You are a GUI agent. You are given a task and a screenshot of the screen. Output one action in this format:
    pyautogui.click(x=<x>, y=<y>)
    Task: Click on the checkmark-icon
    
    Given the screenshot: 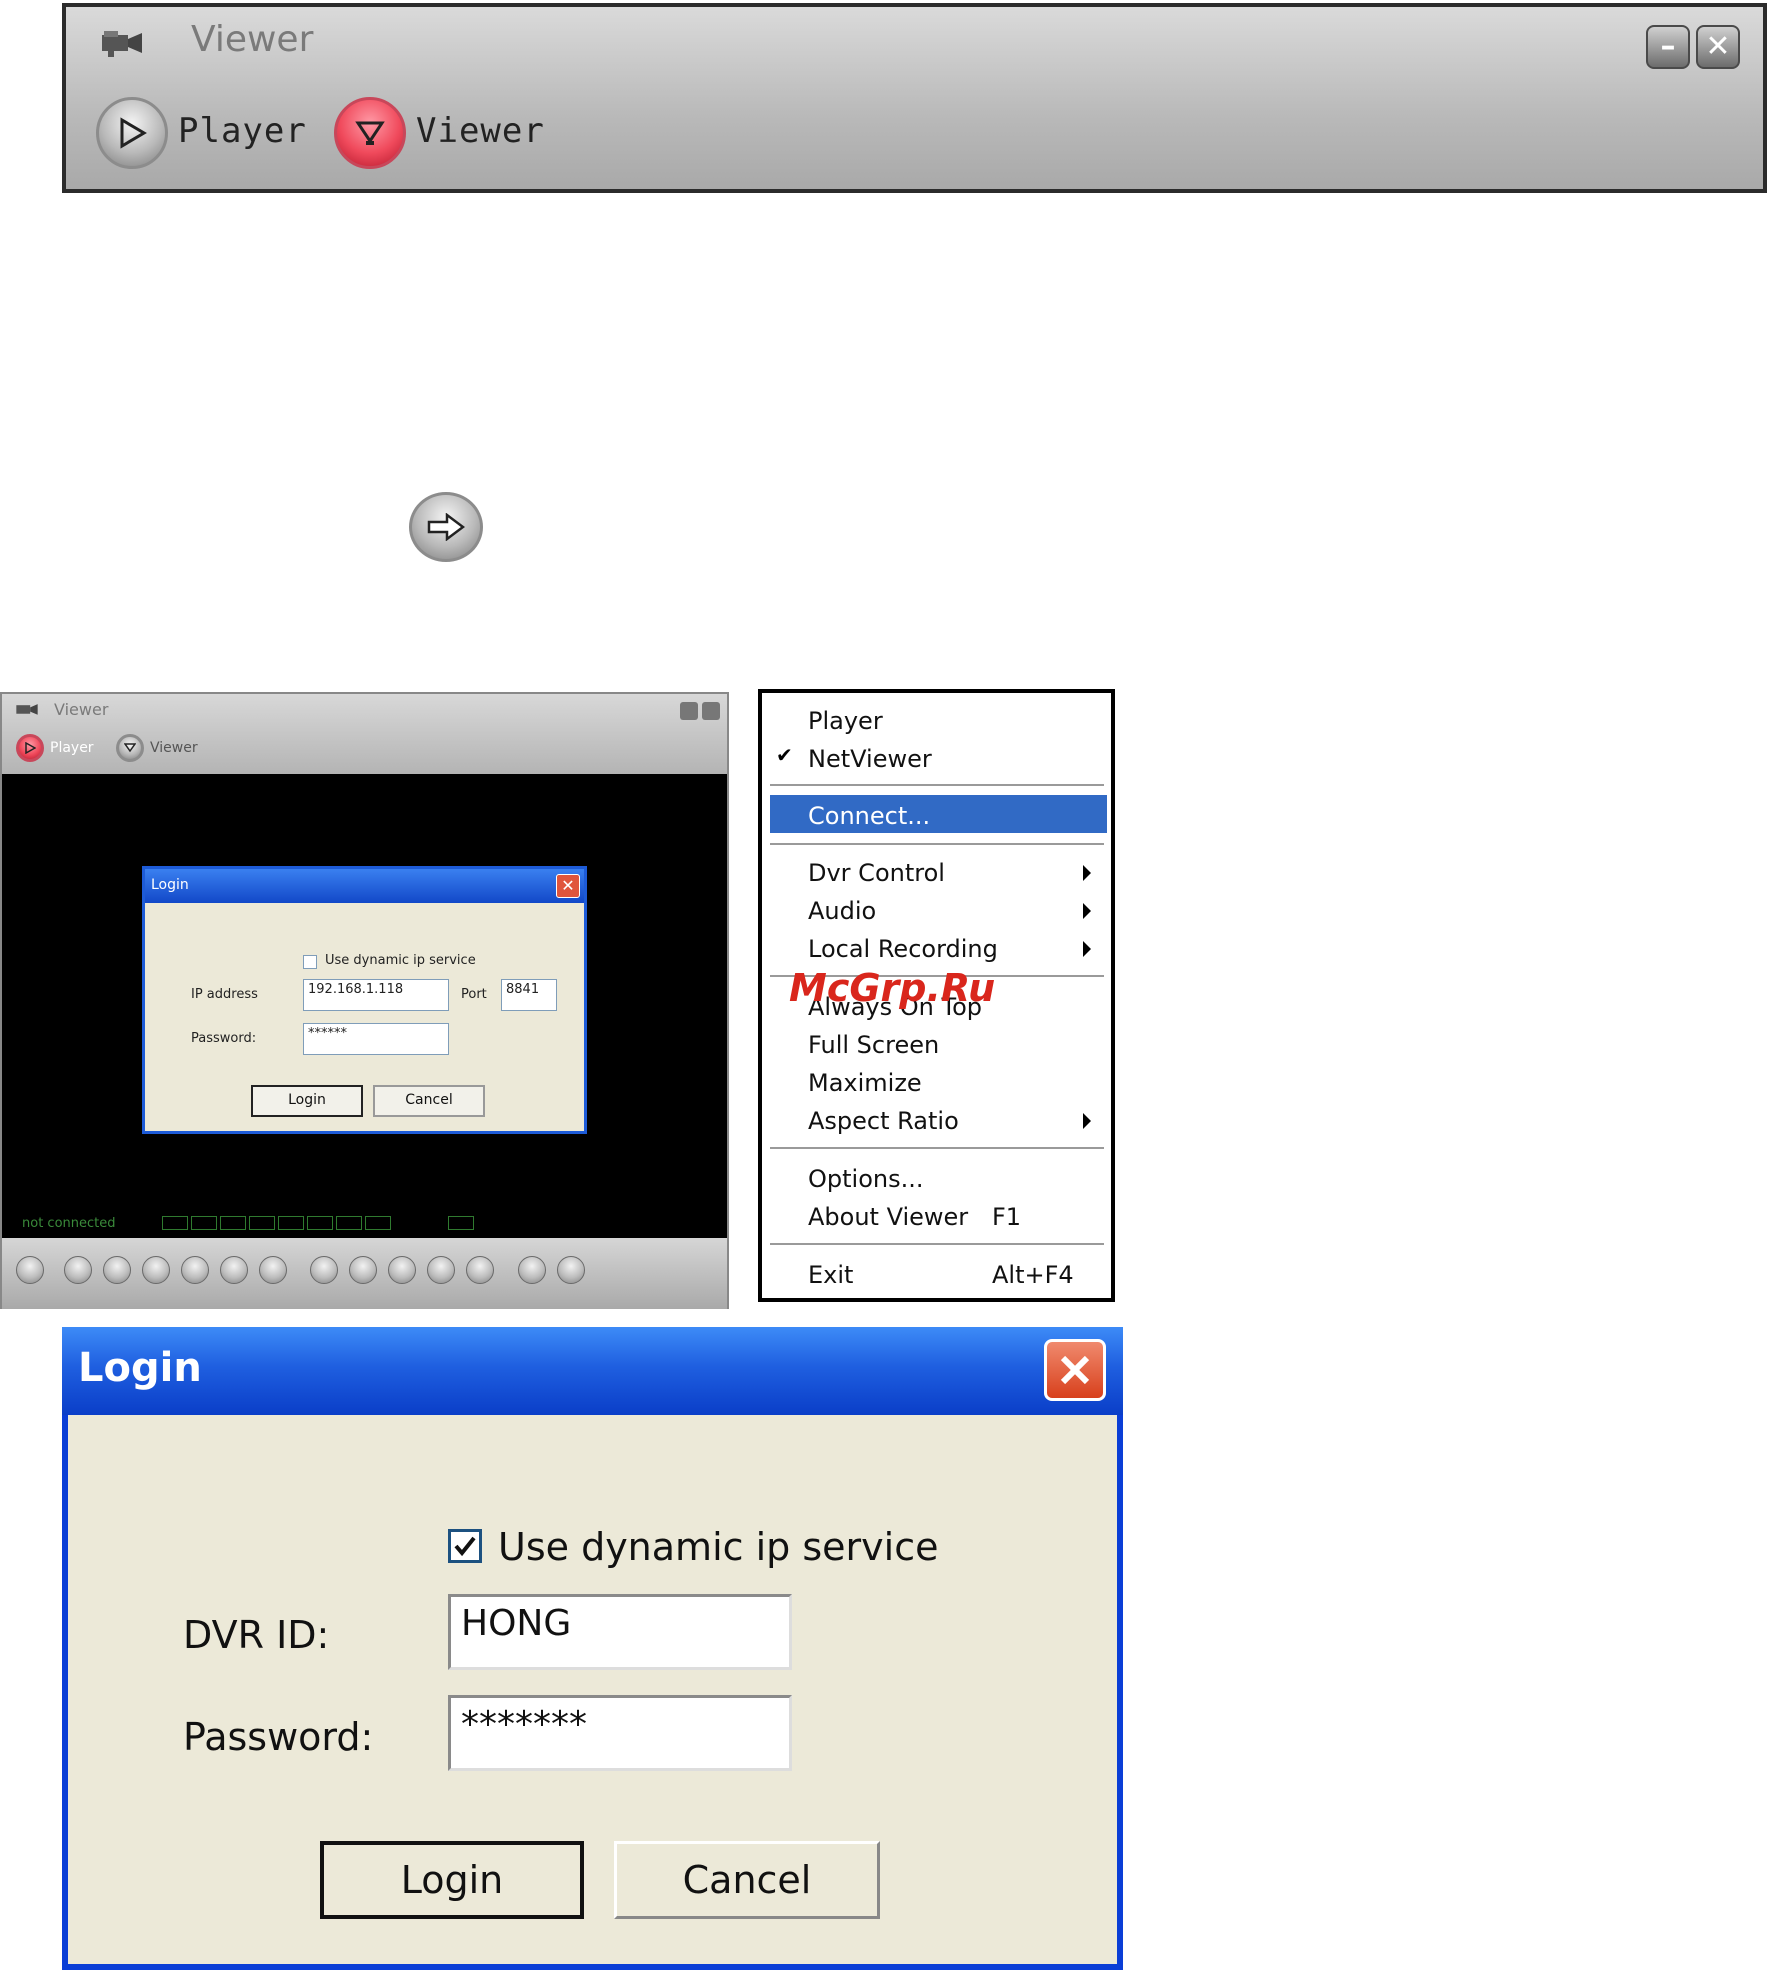 What is the action you would take?
    pyautogui.click(x=465, y=1546)
    